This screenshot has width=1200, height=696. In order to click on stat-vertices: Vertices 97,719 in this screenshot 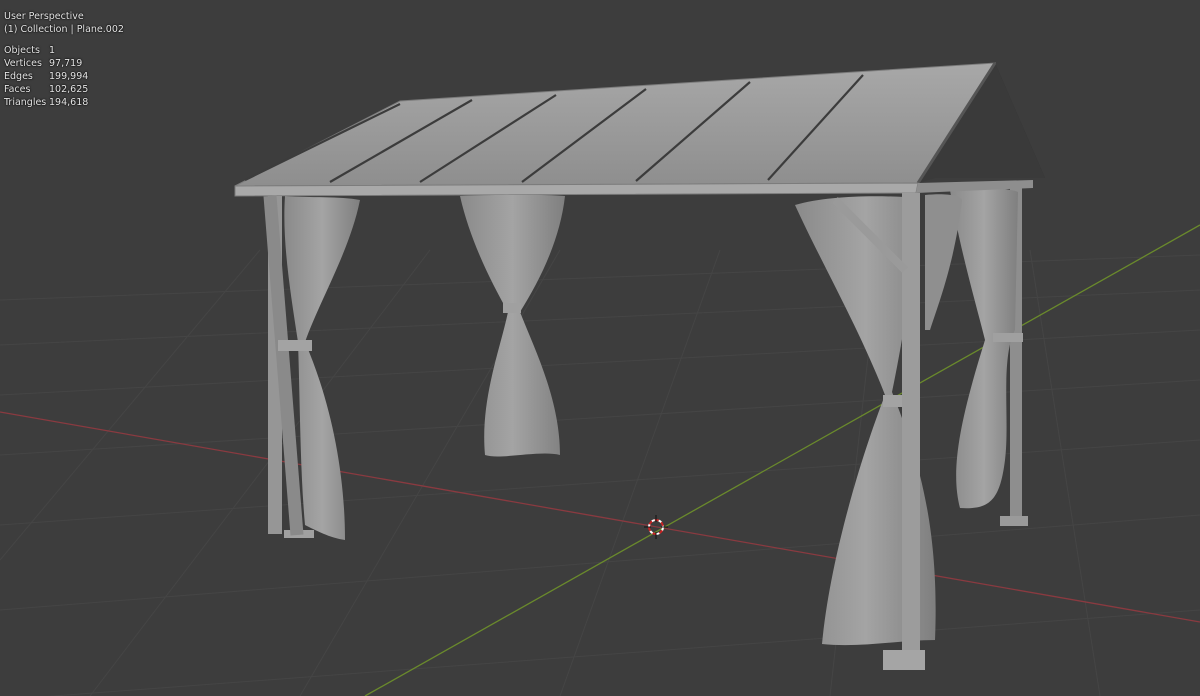, I will do `click(64, 63)`.